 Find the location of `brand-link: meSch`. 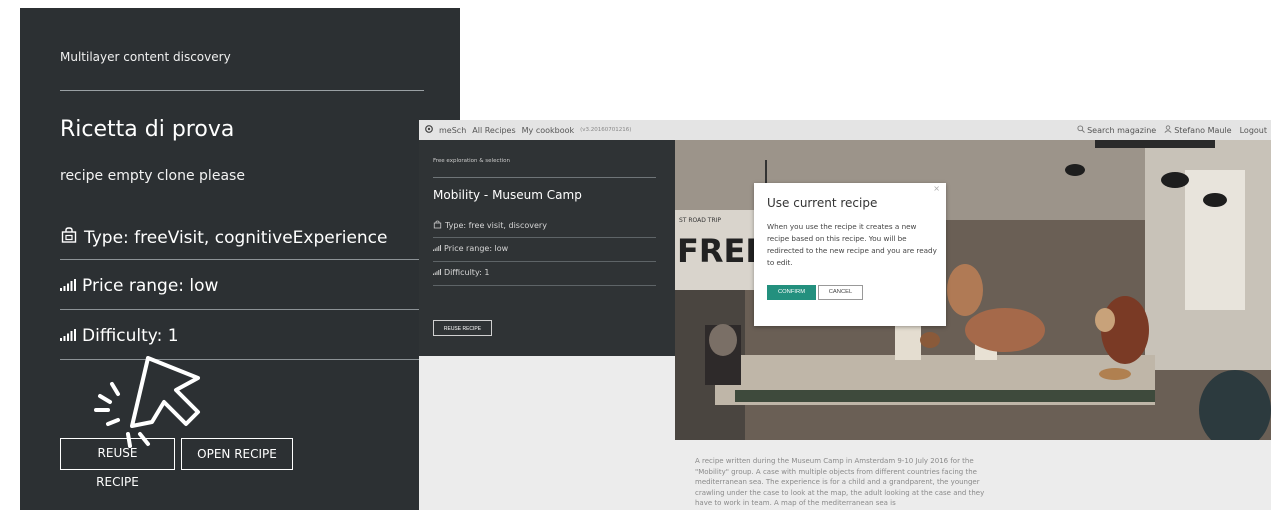

brand-link: meSch is located at coordinates (452, 130).